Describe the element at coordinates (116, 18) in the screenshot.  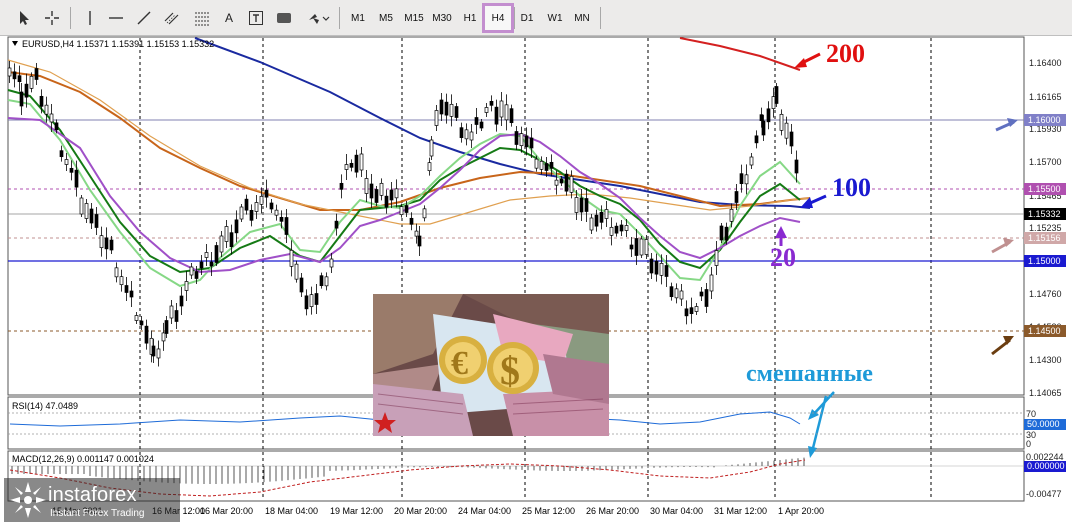
I see `horizontal-line-icon` at that location.